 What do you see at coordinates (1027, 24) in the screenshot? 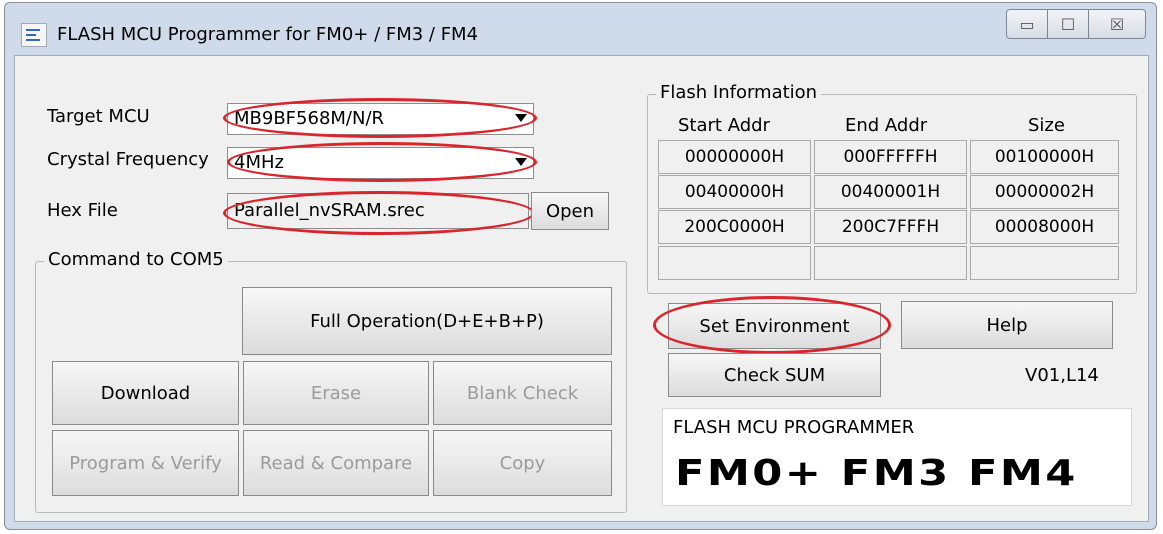
I see `minimize-button: ▭` at bounding box center [1027, 24].